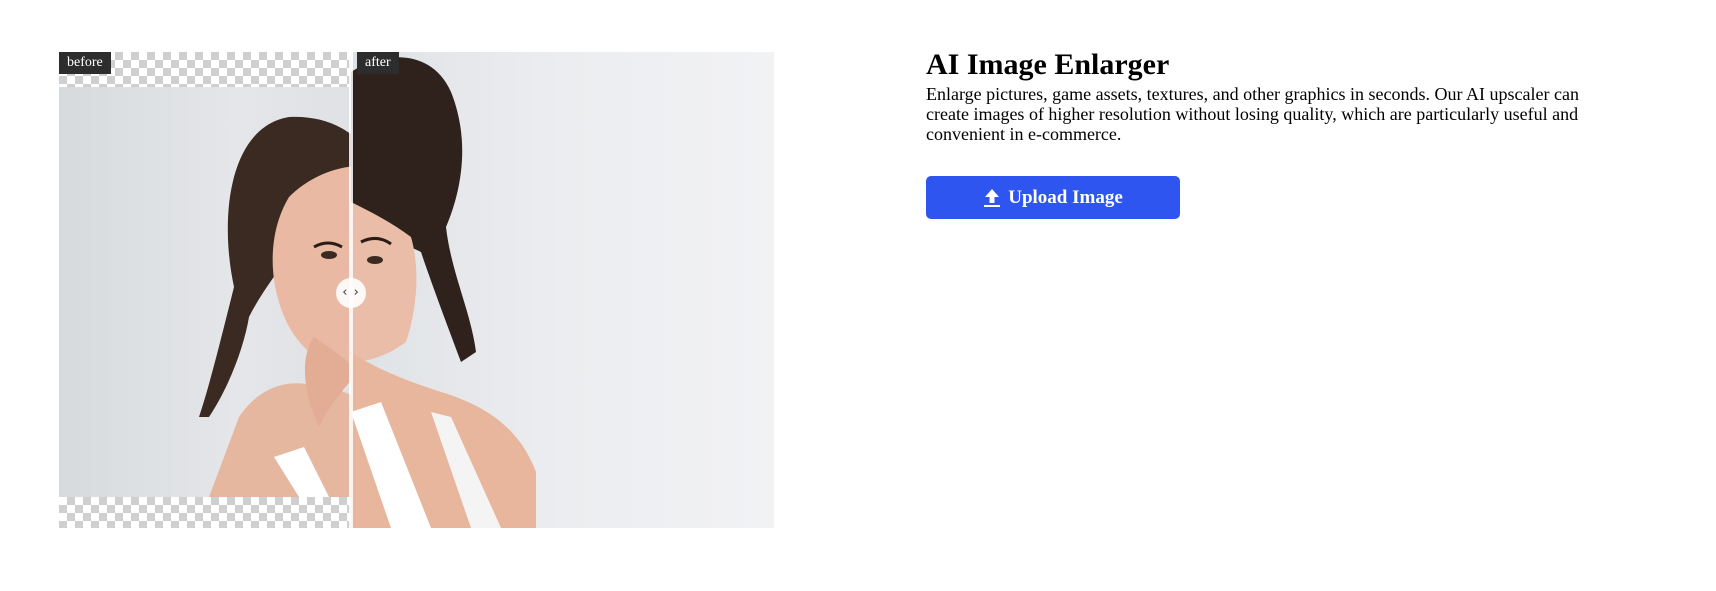 This screenshot has width=1716, height=591. What do you see at coordinates (1048, 64) in the screenshot?
I see `page-title: AI Image Enlarger` at bounding box center [1048, 64].